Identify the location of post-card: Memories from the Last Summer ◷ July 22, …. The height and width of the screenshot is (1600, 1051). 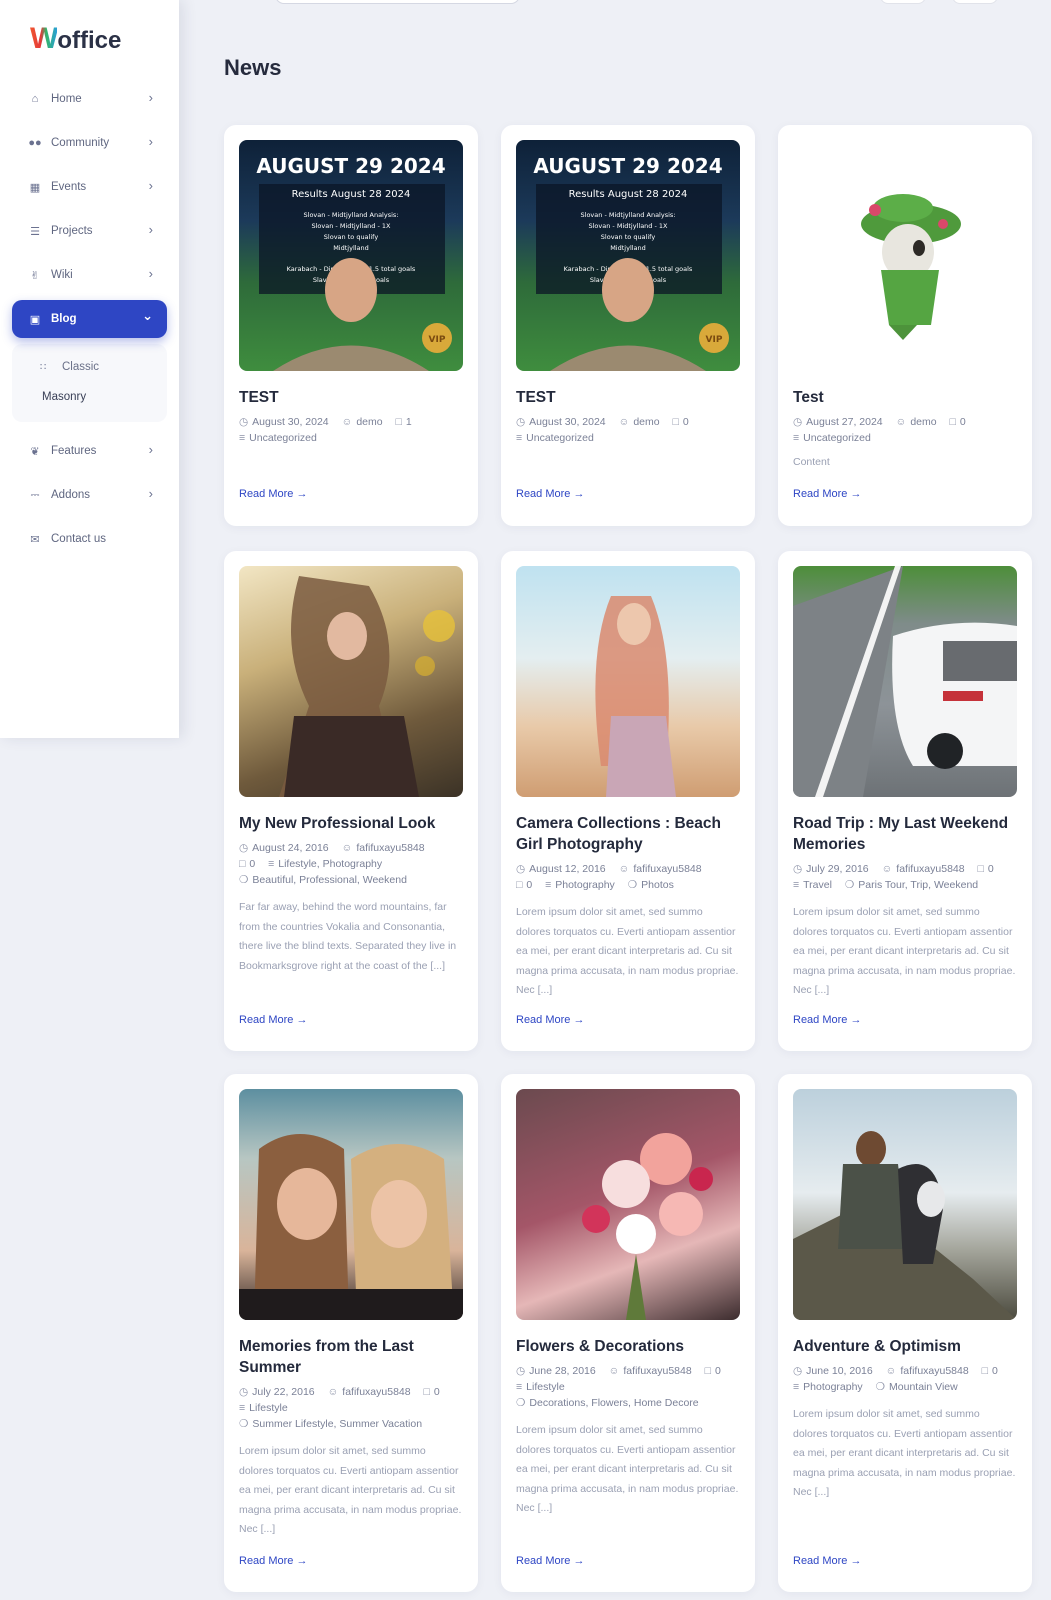
(351, 1333).